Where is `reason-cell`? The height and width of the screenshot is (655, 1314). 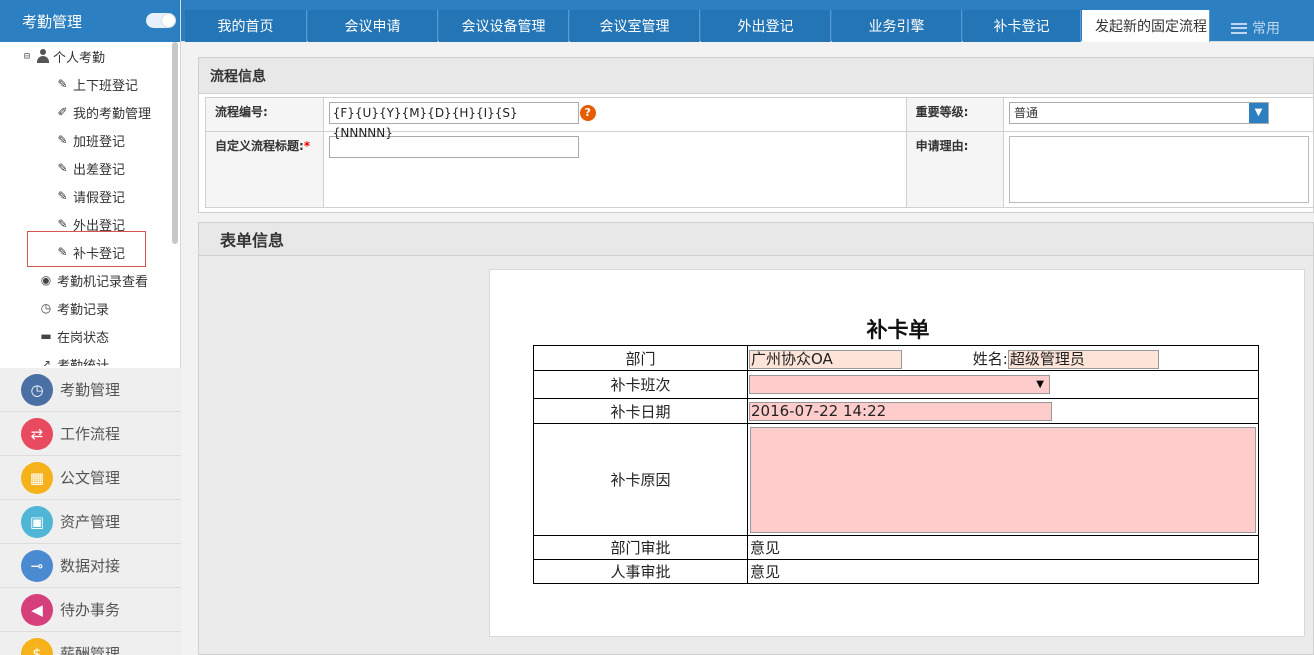
reason-cell is located at coordinates (1158, 169).